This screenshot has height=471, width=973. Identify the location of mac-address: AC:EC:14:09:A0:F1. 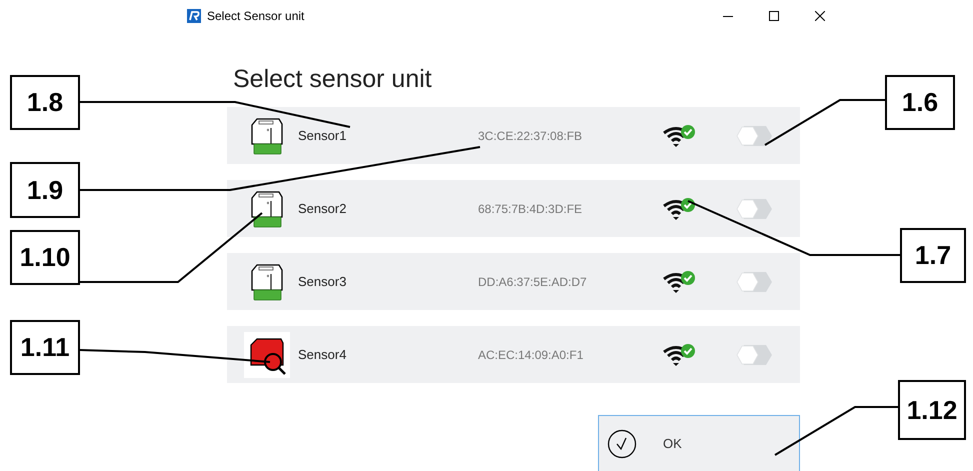
(531, 355).